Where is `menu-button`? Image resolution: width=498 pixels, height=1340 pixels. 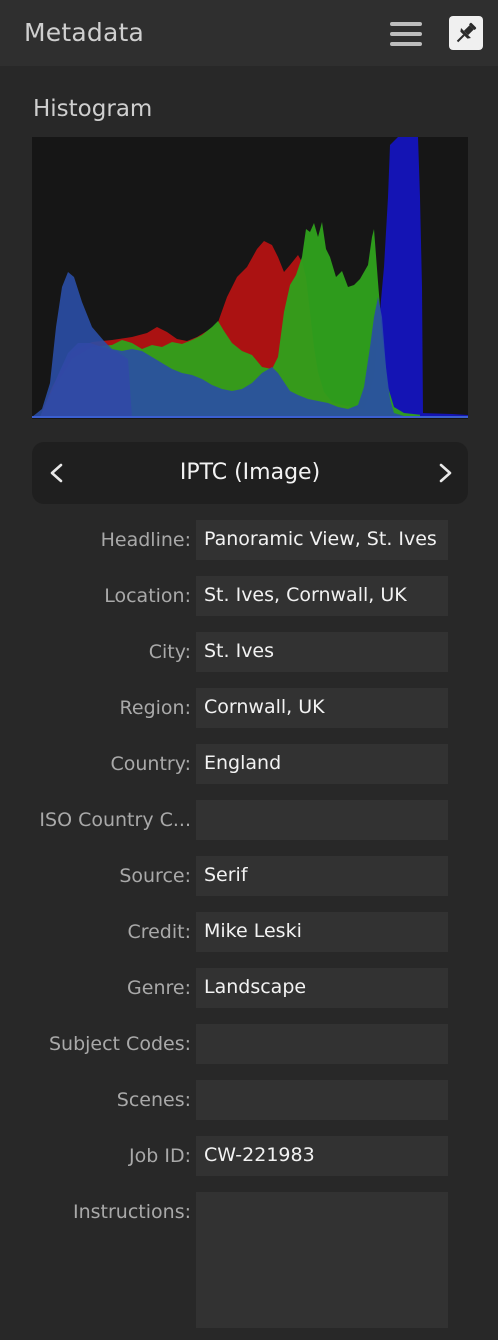
menu-button is located at coordinates (406, 34).